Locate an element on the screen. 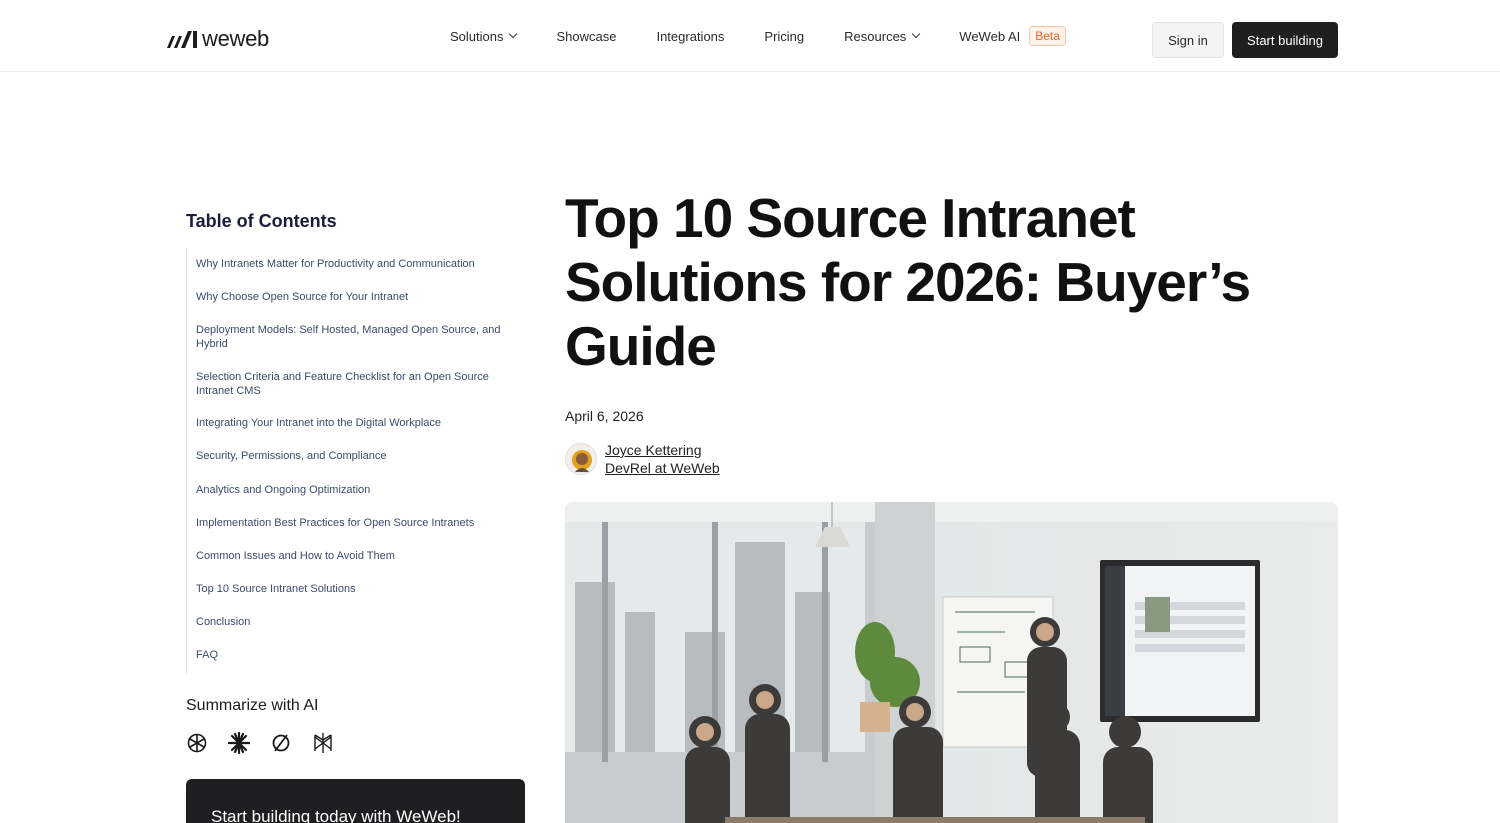 This screenshot has width=1500, height=823. author-text: Joyce Kettering DevRel at WeWeb is located at coordinates (662, 459).